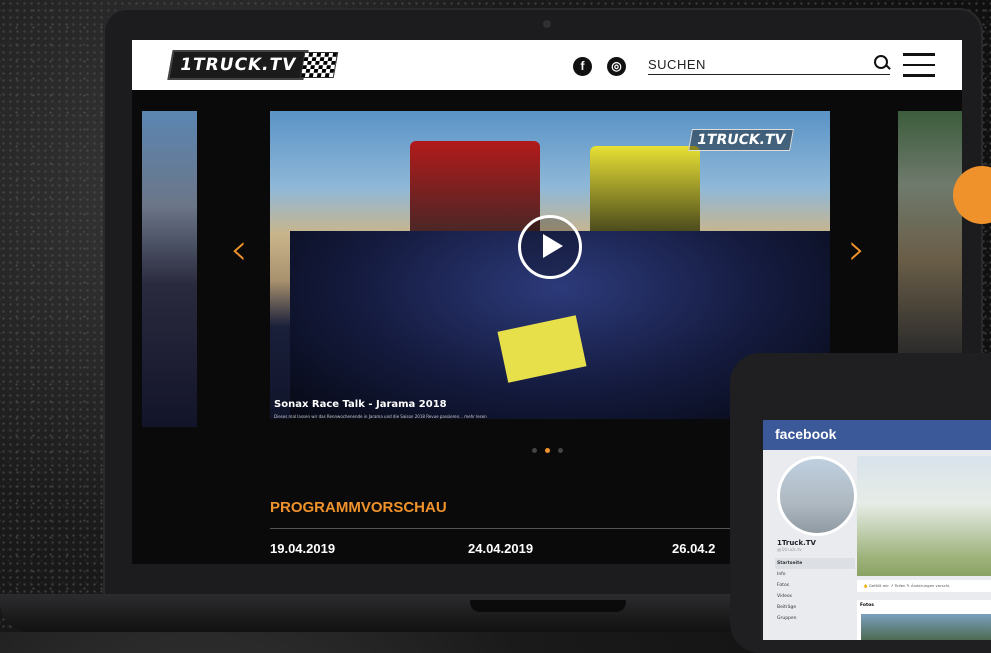 The image size is (991, 653). What do you see at coordinates (926, 627) in the screenshot?
I see `photo-thumbnail` at bounding box center [926, 627].